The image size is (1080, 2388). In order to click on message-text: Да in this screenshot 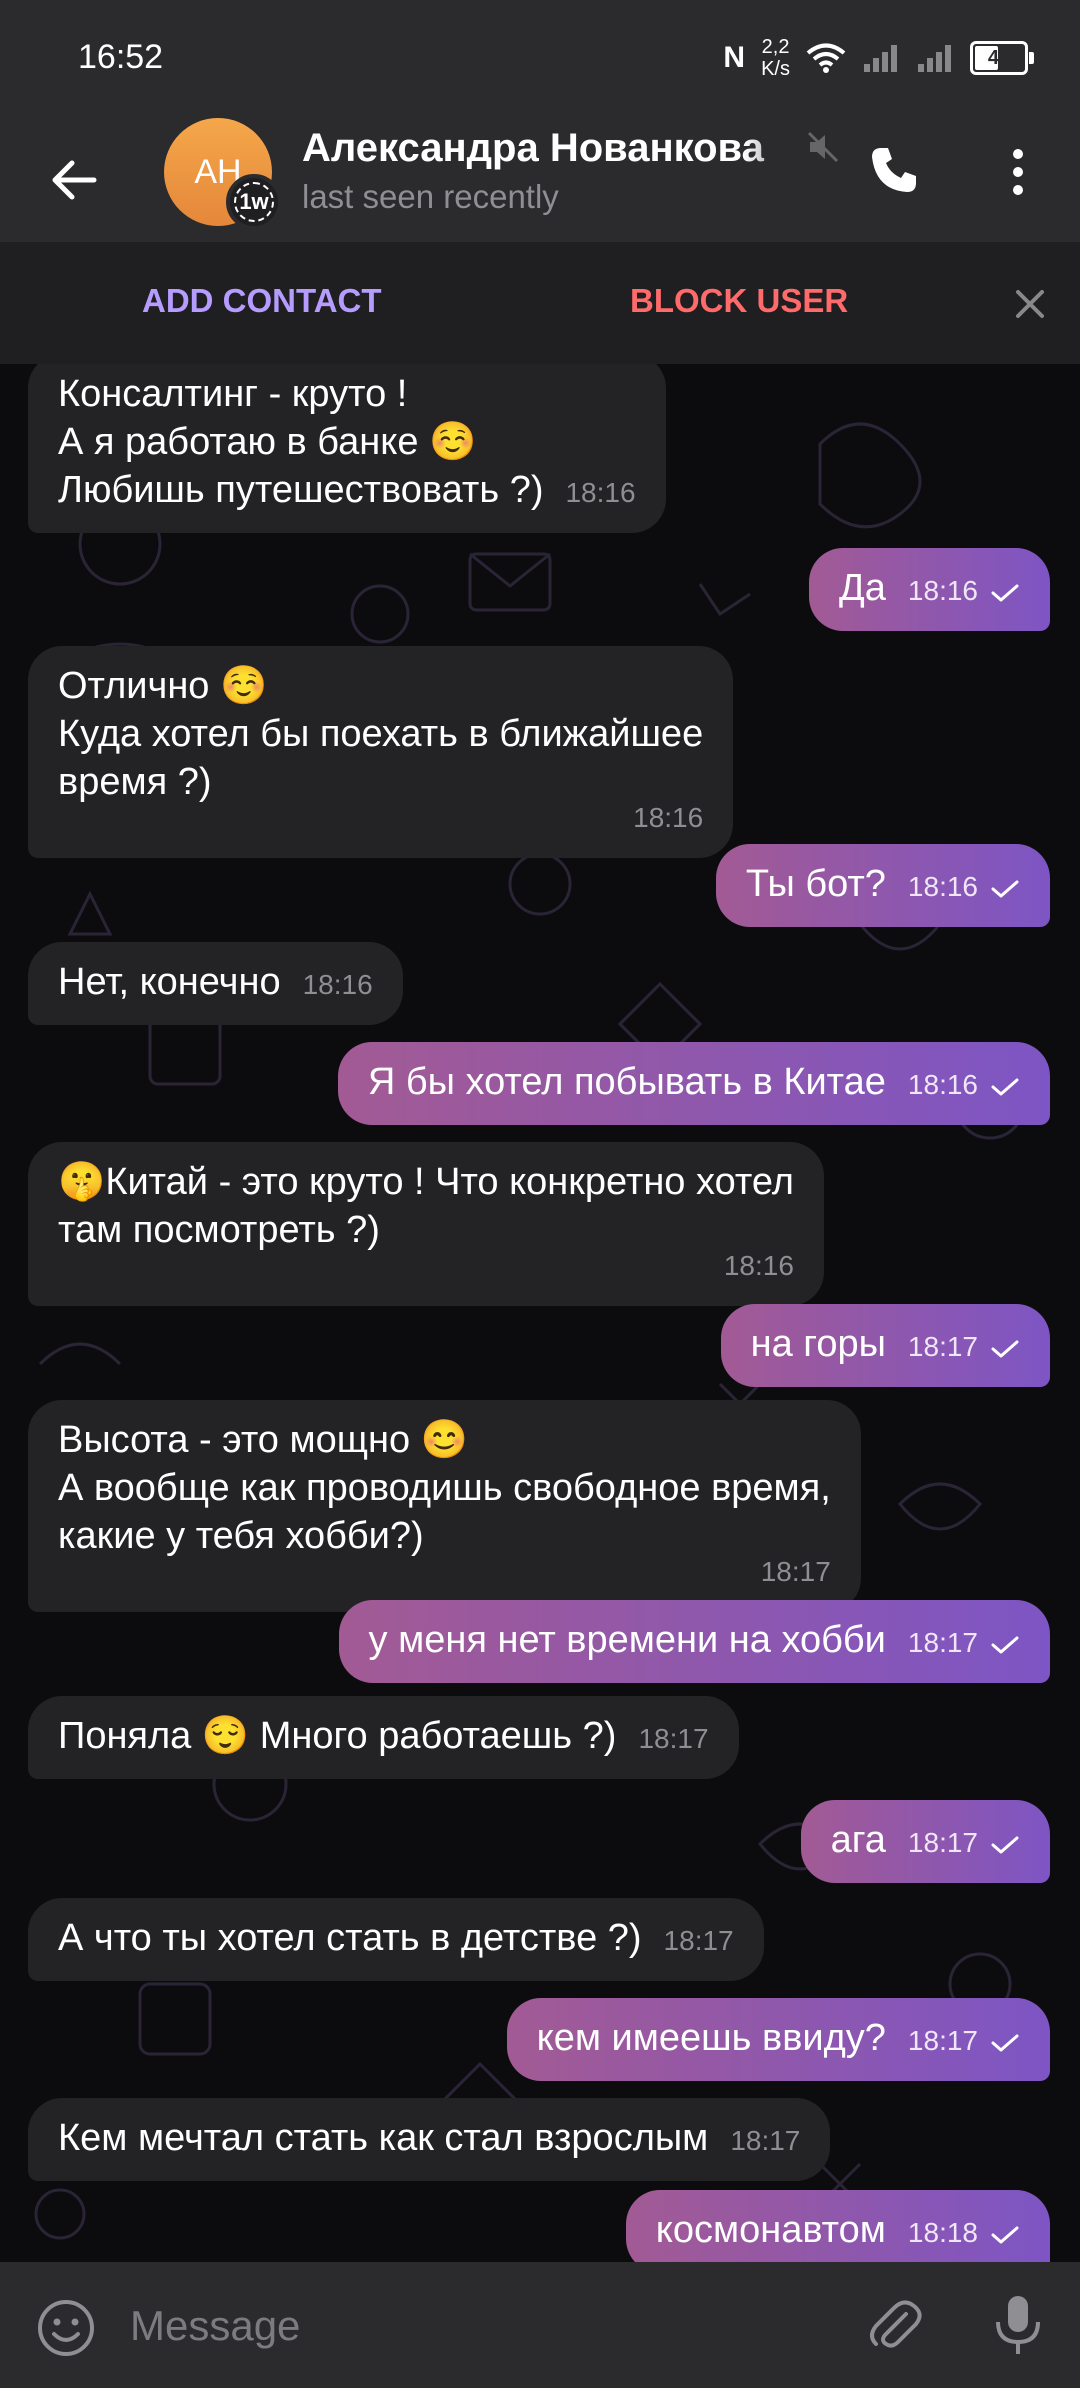, I will do `click(862, 588)`.